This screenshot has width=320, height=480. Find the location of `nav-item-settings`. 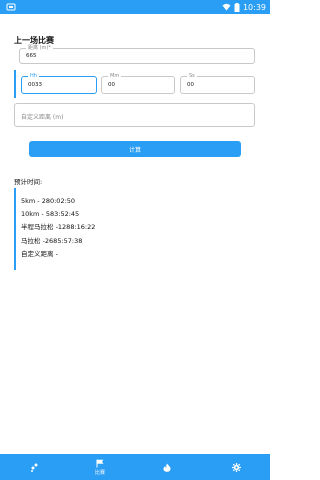

nav-item-settings is located at coordinates (236, 467).